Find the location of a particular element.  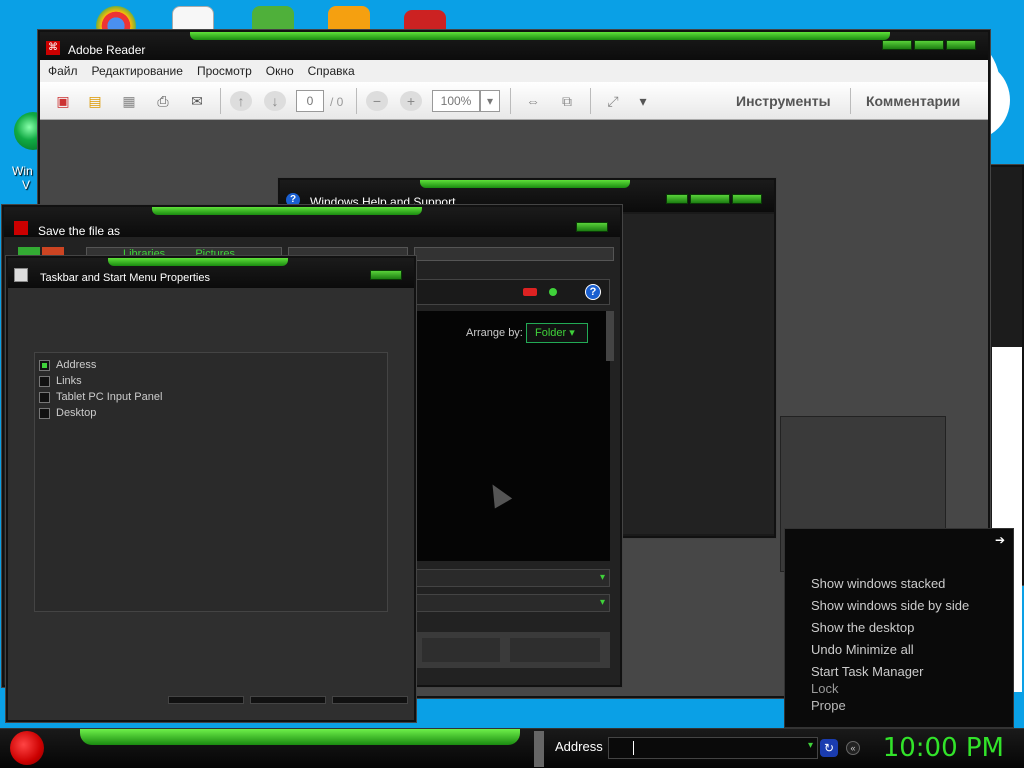

address-label: Address is located at coordinates (76, 365).